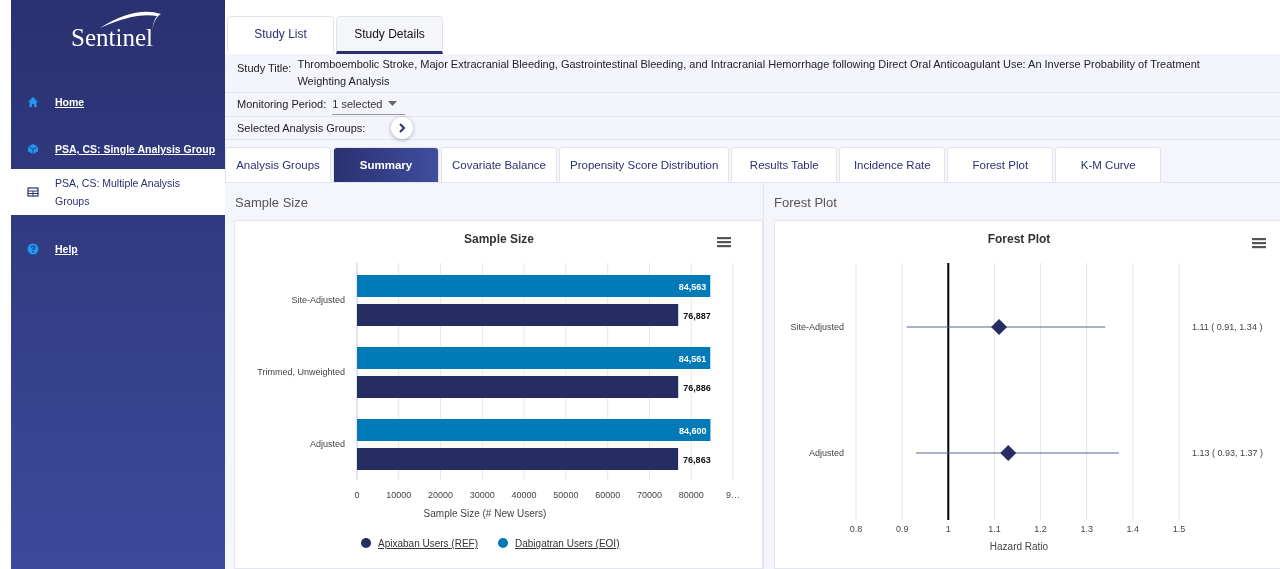  What do you see at coordinates (1179, 529) in the screenshot?
I see `tick-label: 1.5` at bounding box center [1179, 529].